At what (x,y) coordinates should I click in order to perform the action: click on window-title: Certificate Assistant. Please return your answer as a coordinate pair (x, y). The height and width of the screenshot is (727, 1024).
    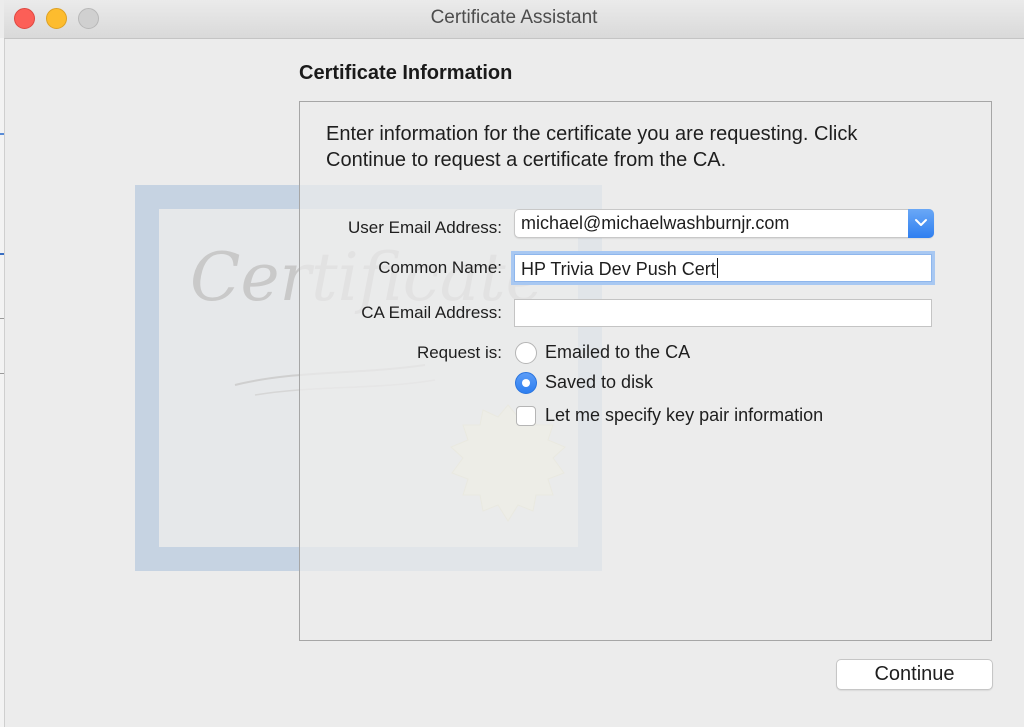
    Looking at the image, I should click on (514, 17).